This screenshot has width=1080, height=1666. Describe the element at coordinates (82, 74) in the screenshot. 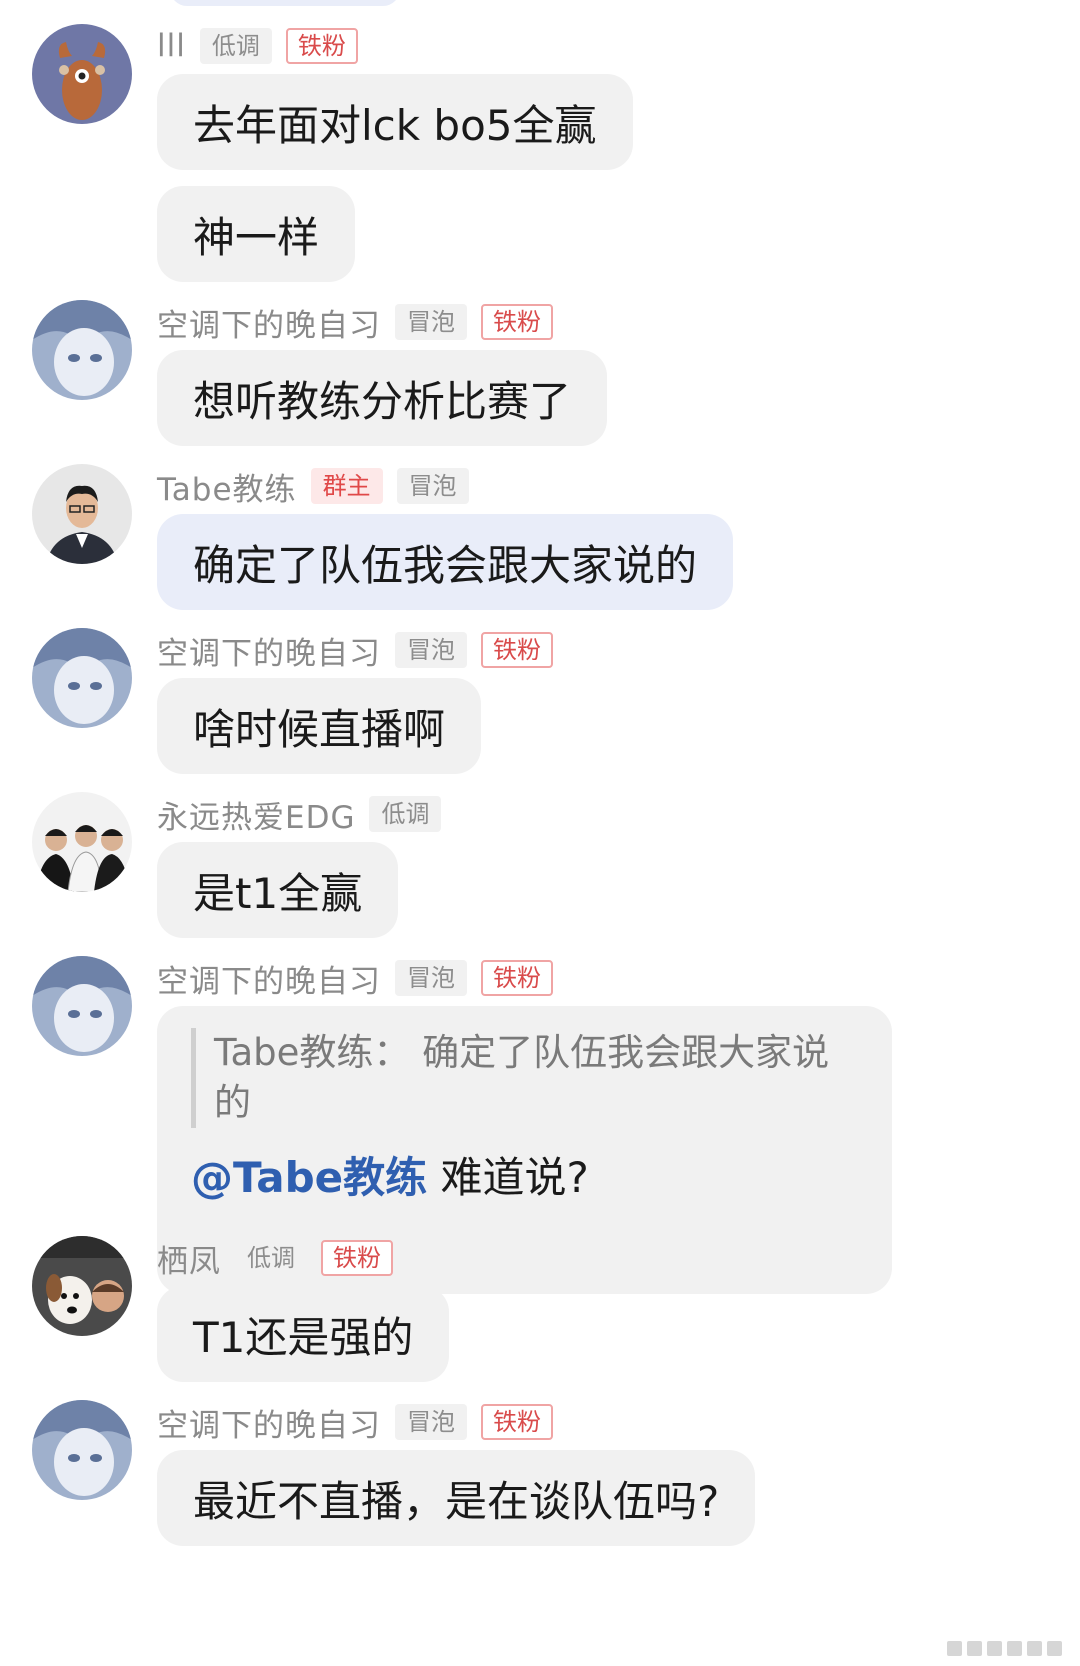

I see `deer-avatar` at that location.